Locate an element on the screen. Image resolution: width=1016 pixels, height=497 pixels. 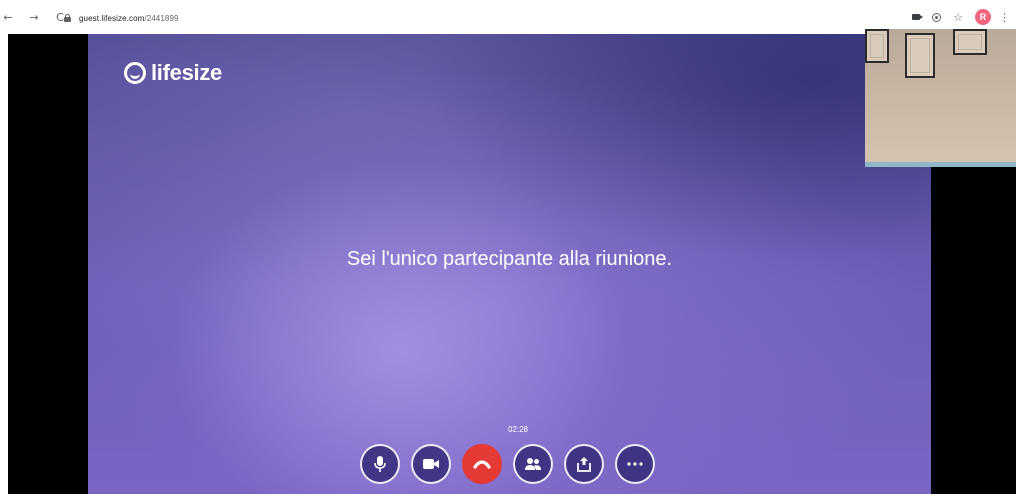
people-icon is located at coordinates (533, 464).